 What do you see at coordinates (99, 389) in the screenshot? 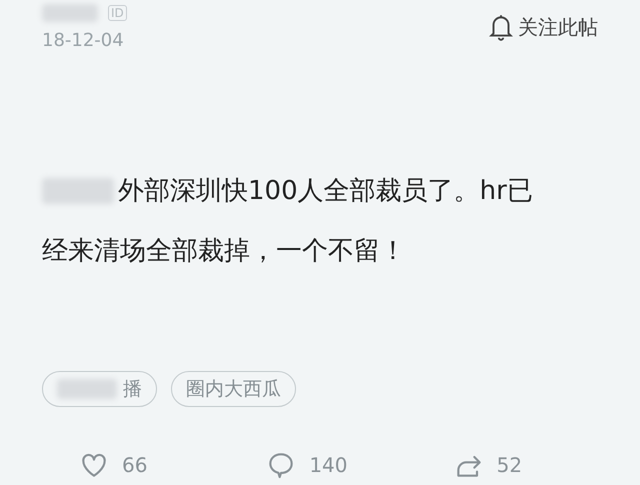
I see `topic-tag: 播` at bounding box center [99, 389].